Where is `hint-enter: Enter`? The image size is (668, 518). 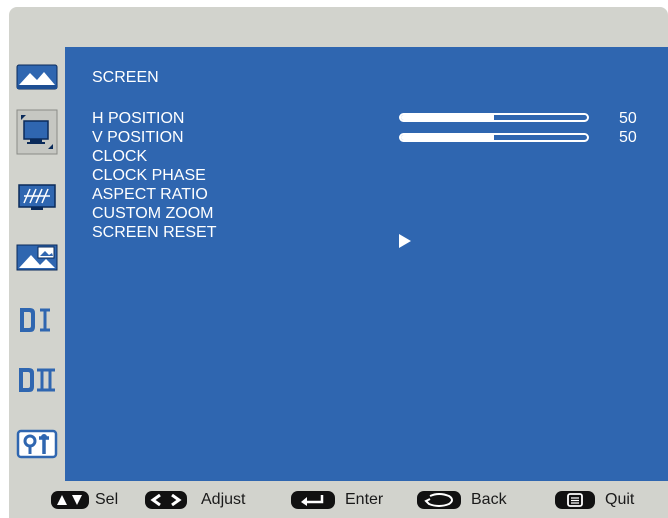 hint-enter: Enter is located at coordinates (337, 500).